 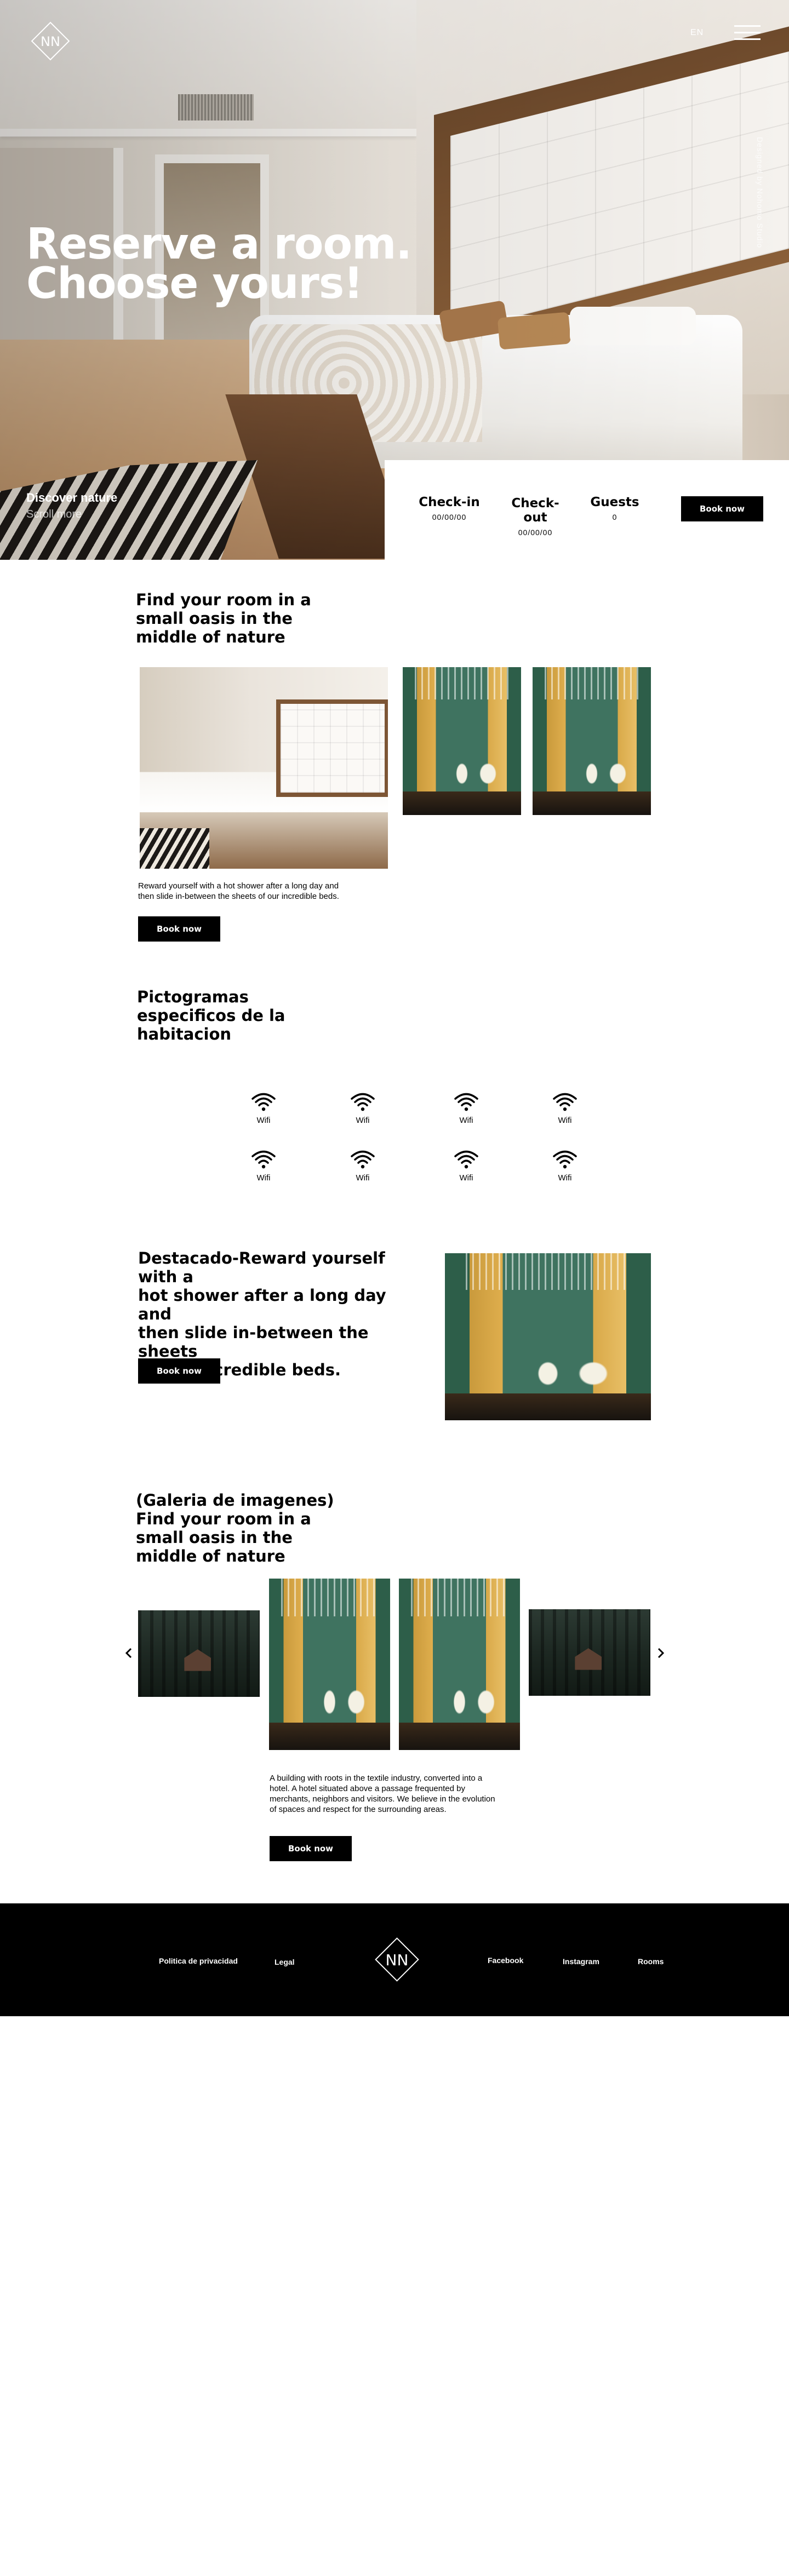 What do you see at coordinates (697, 33) in the screenshot?
I see `language-selector: EN` at bounding box center [697, 33].